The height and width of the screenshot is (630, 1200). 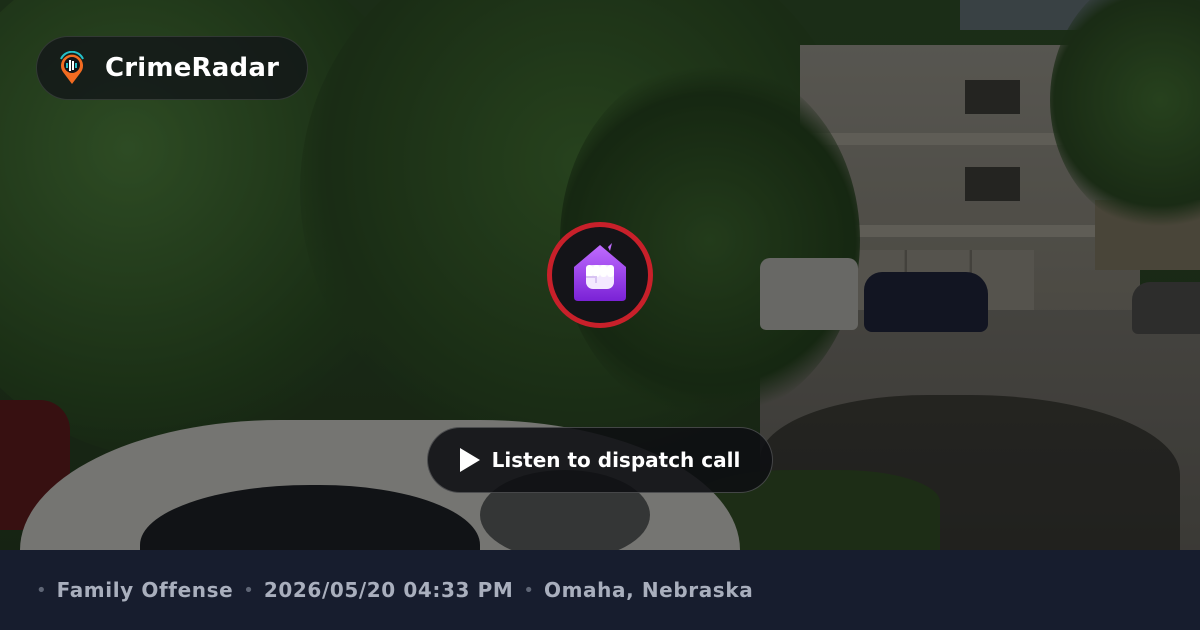 I want to click on fist-house-icon, so click(x=600, y=275).